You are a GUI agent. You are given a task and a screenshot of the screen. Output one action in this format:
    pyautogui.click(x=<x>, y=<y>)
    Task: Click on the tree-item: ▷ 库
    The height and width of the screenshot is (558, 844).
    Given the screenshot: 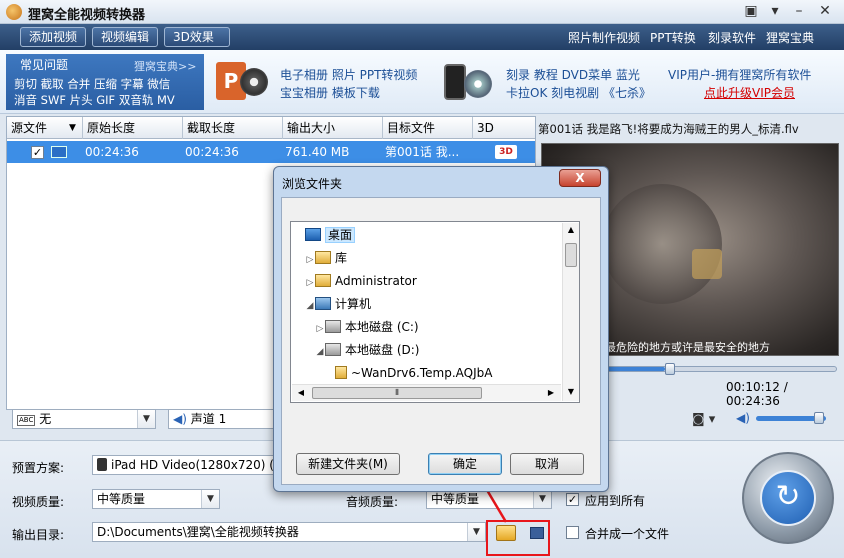 What is the action you would take?
    pyautogui.click(x=326, y=258)
    